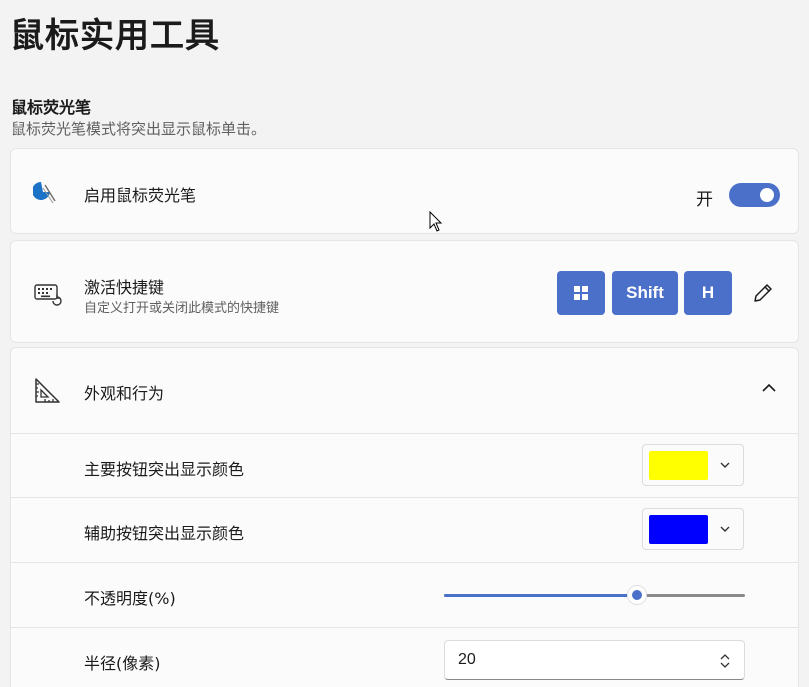  Describe the element at coordinates (404, 657) in the screenshot. I see `radius-row: 半径(像素) 20` at that location.